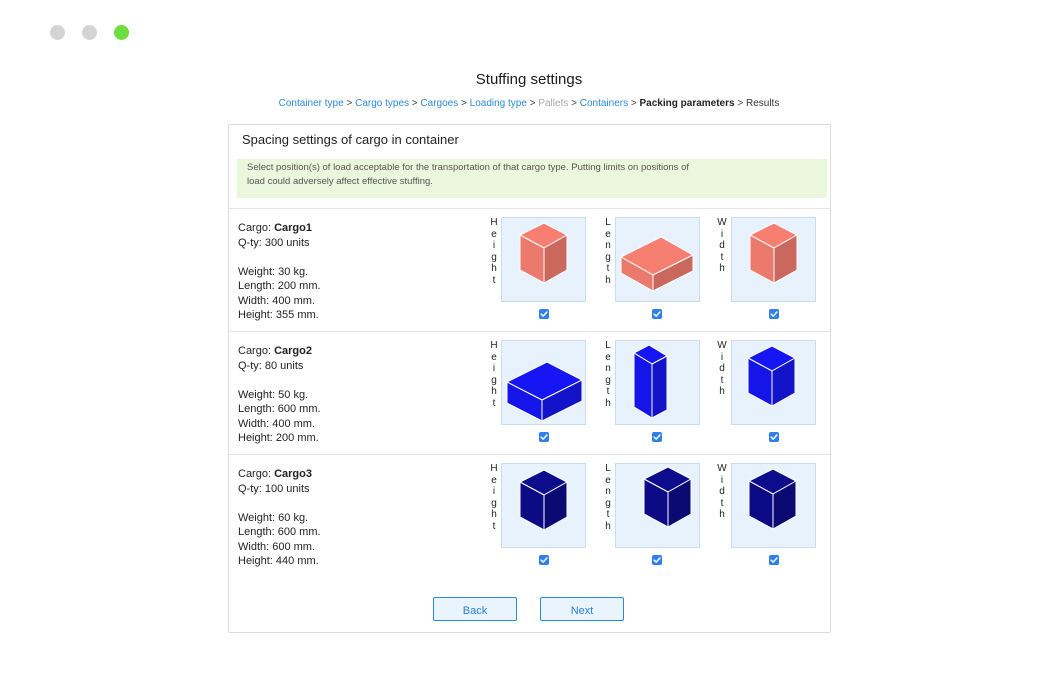 The image size is (1042, 675). Describe the element at coordinates (553, 103) in the screenshot. I see `breadcrumb-item: Pallets` at that location.